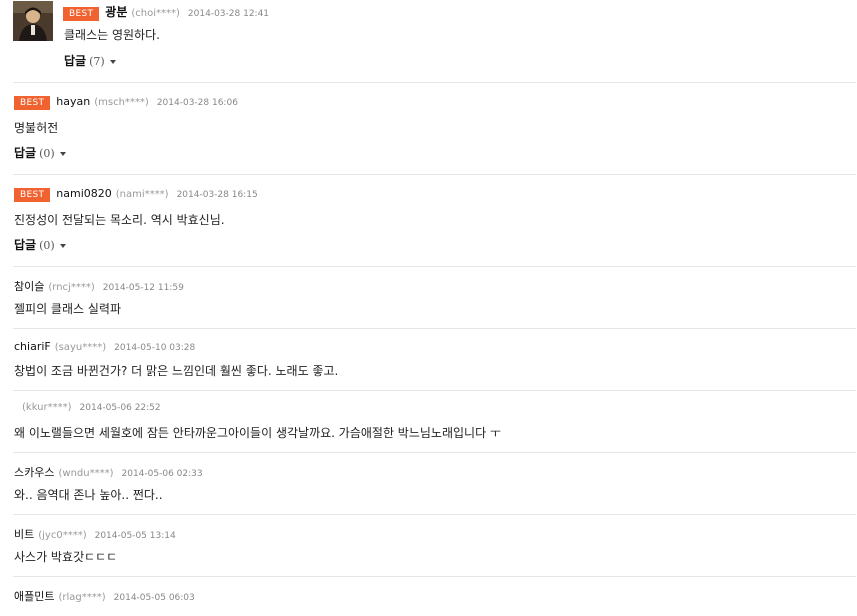 The image size is (857, 616). I want to click on comment-nickname: 참이슬, so click(29, 286).